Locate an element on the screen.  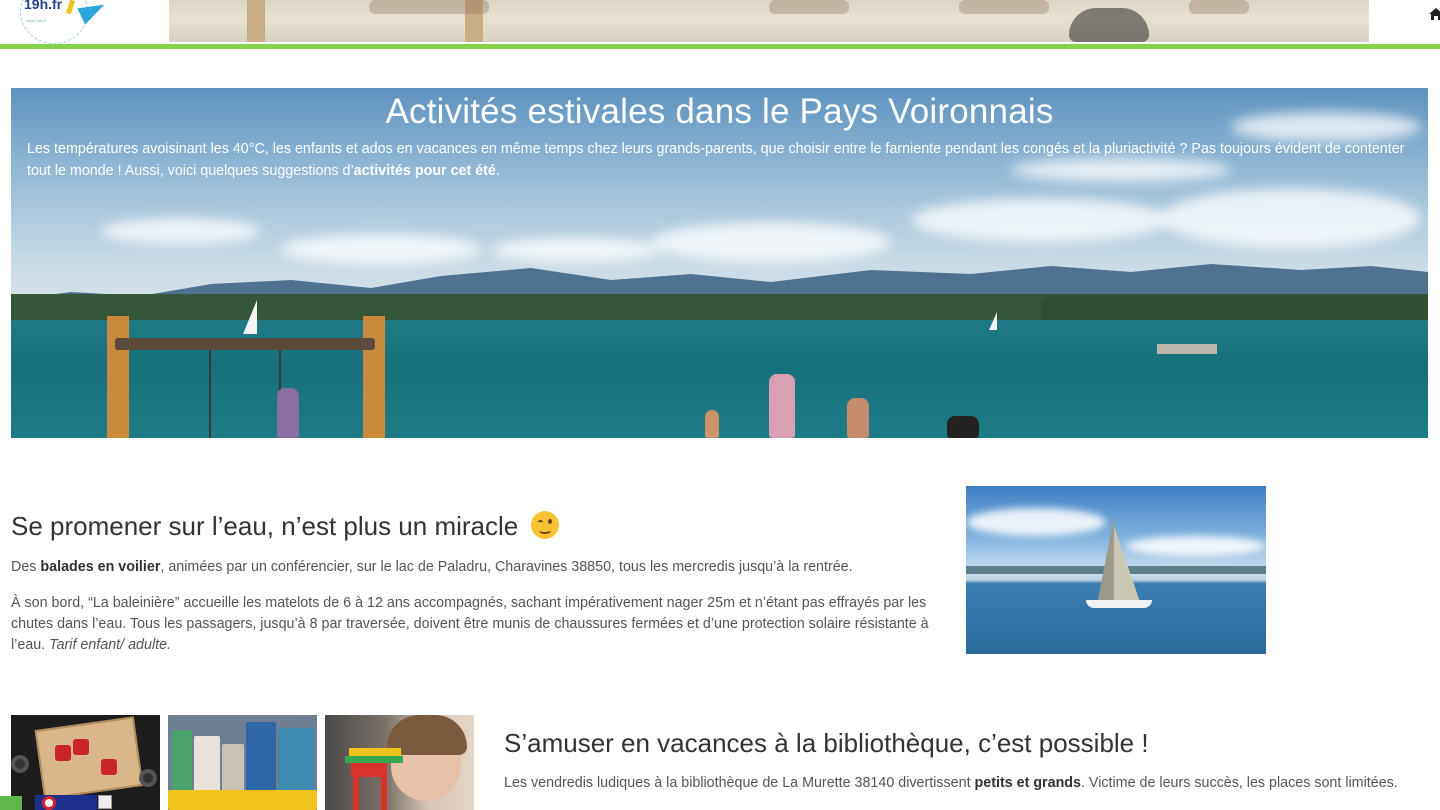
bold-text: petits et grands is located at coordinates (1027, 783).